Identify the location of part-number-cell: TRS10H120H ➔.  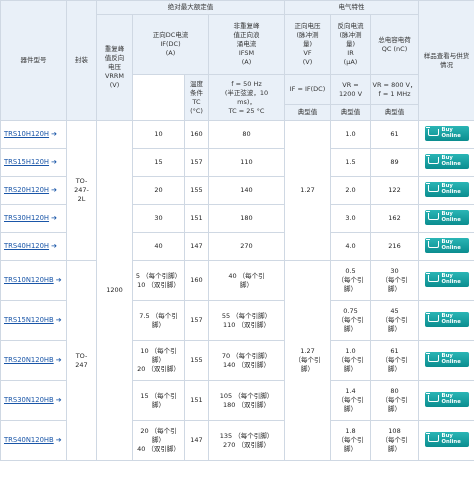
(33, 134).